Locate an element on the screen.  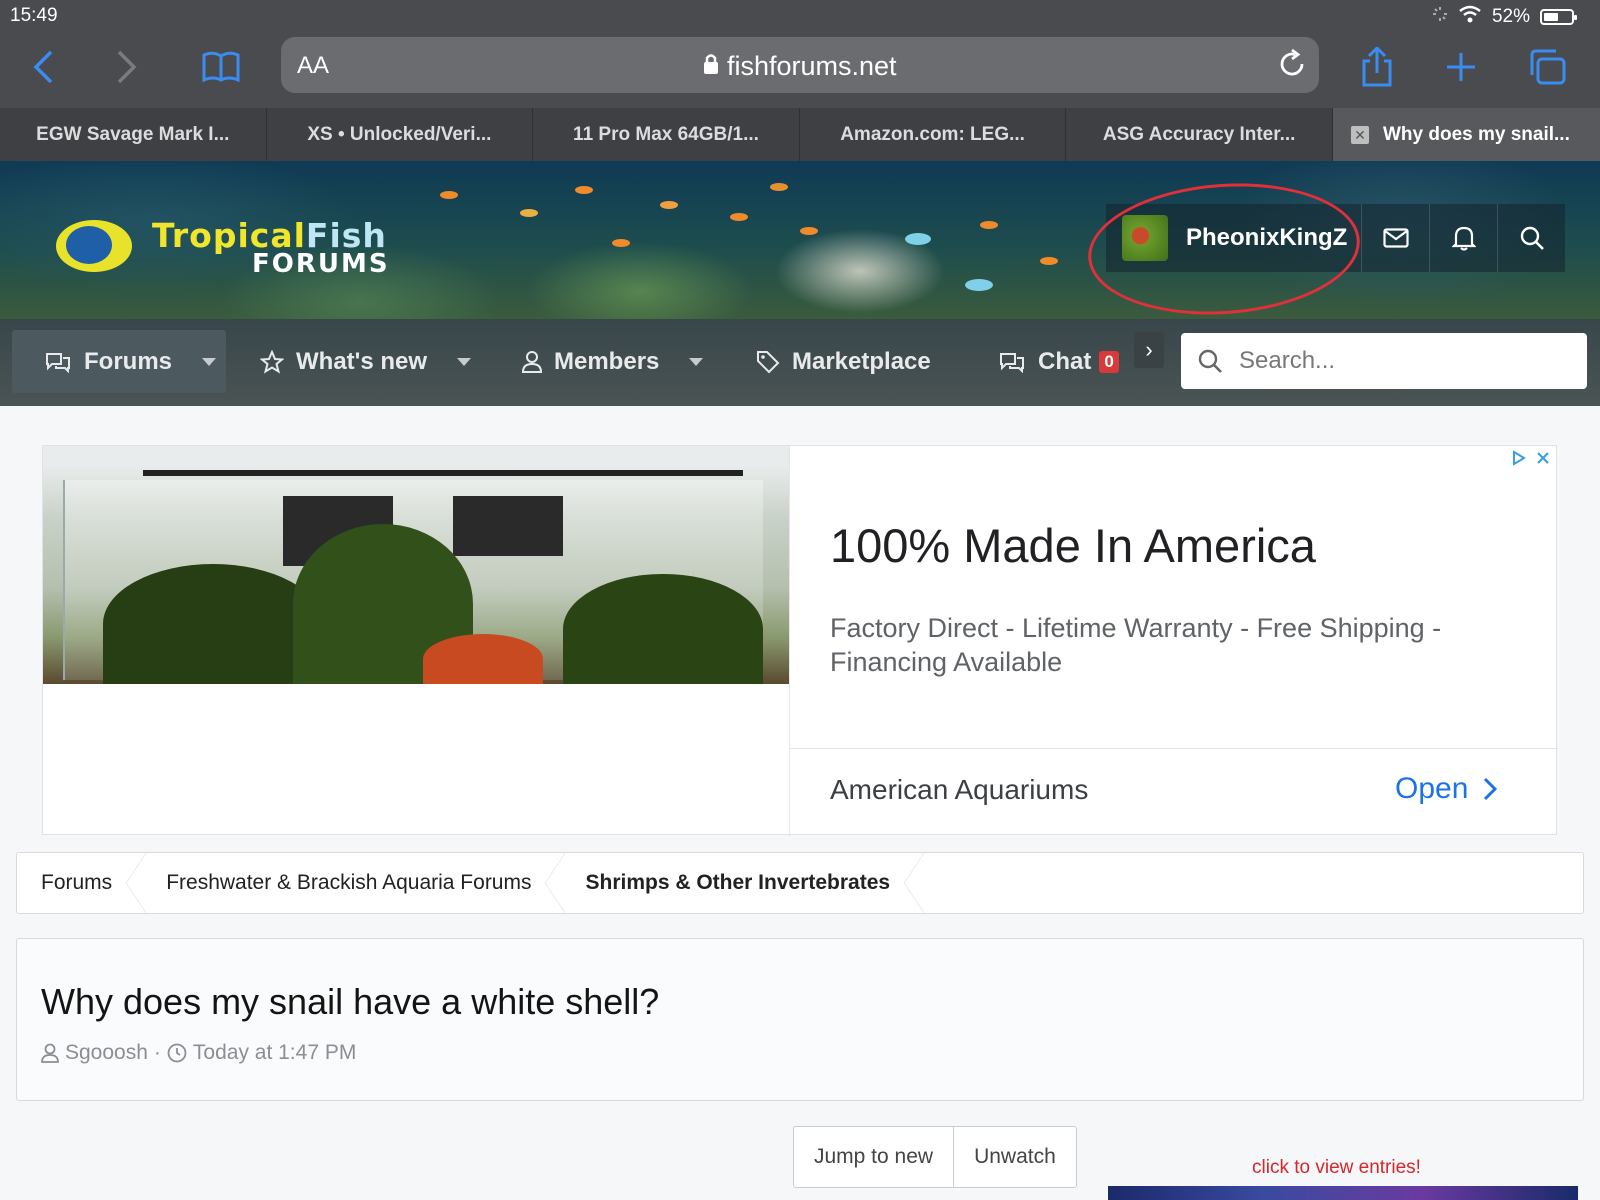
status-bar: 15:49 52% is located at coordinates (800, 16).